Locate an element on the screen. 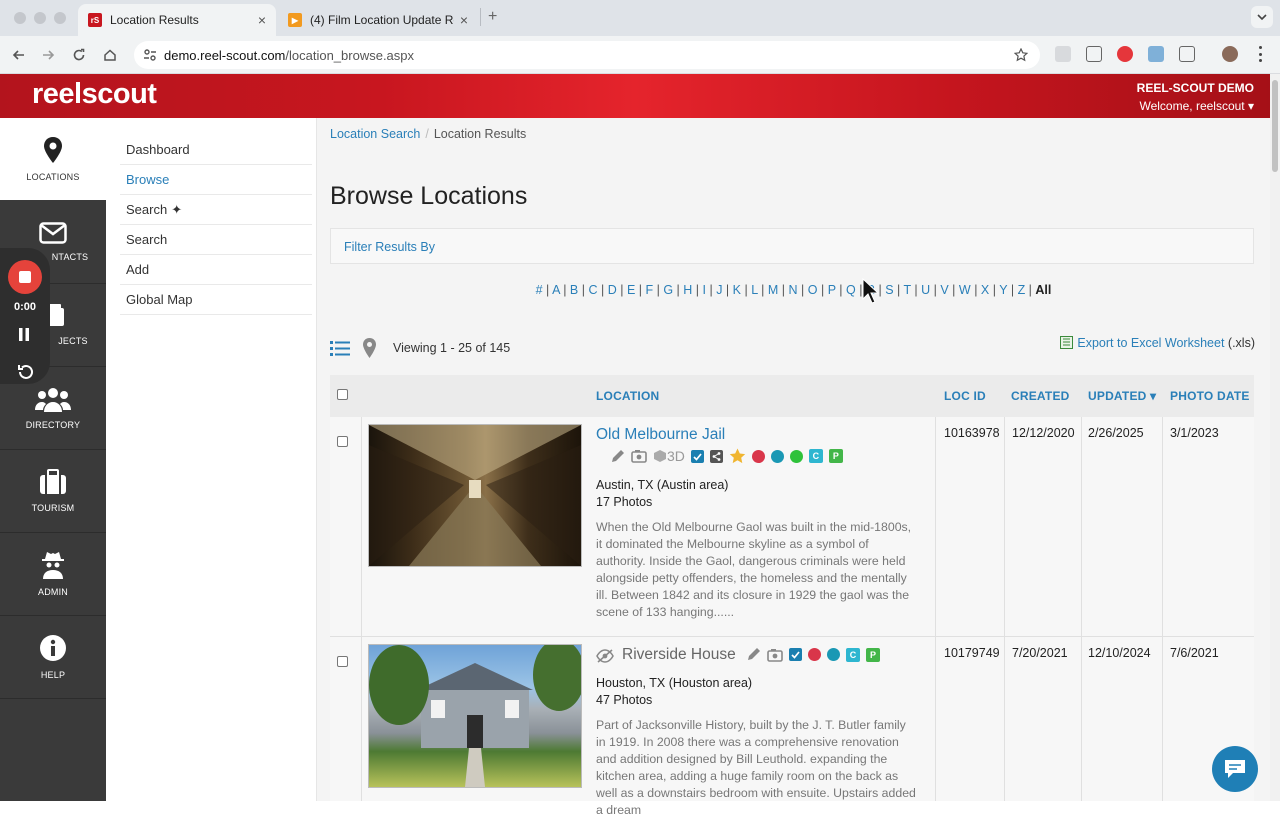 The height and width of the screenshot is (819, 1280). alpha-filter-letter: D is located at coordinates (612, 290).